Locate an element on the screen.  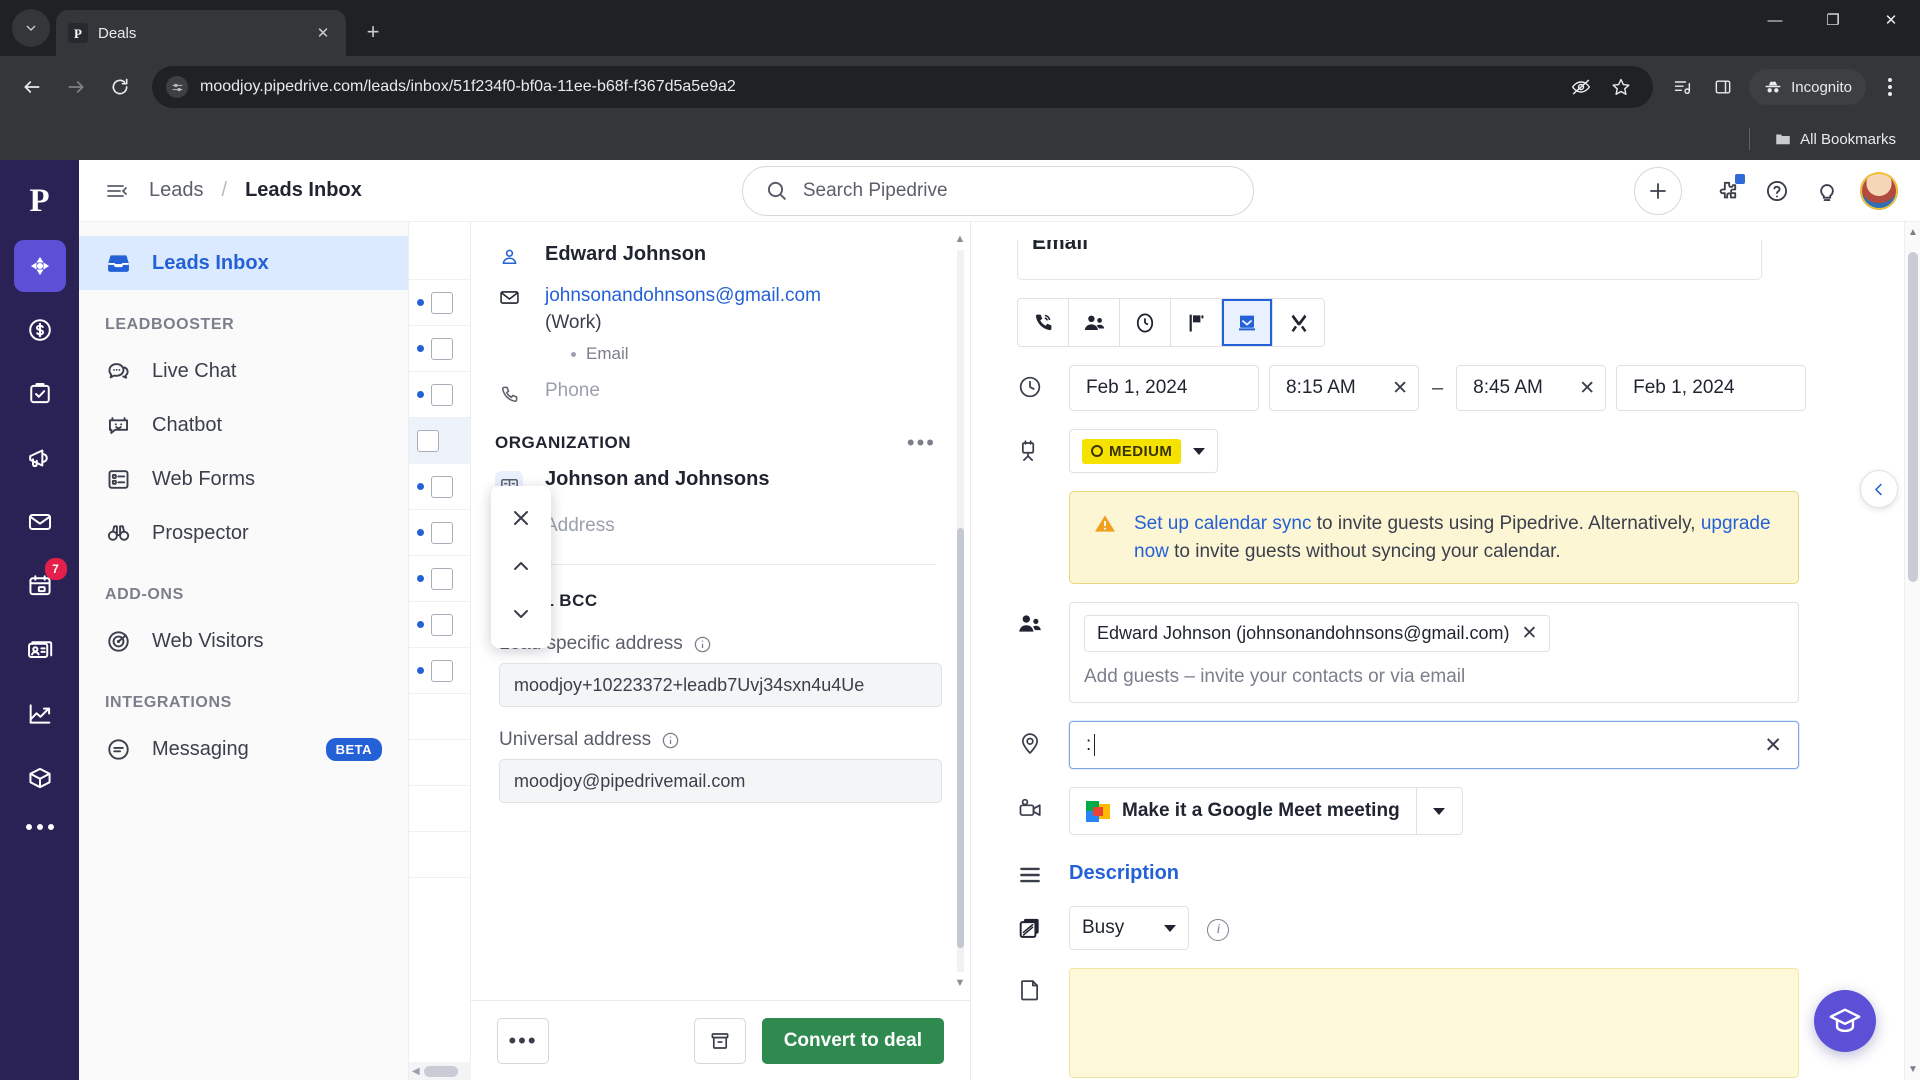
busy-select: Busy is located at coordinates (1129, 928).